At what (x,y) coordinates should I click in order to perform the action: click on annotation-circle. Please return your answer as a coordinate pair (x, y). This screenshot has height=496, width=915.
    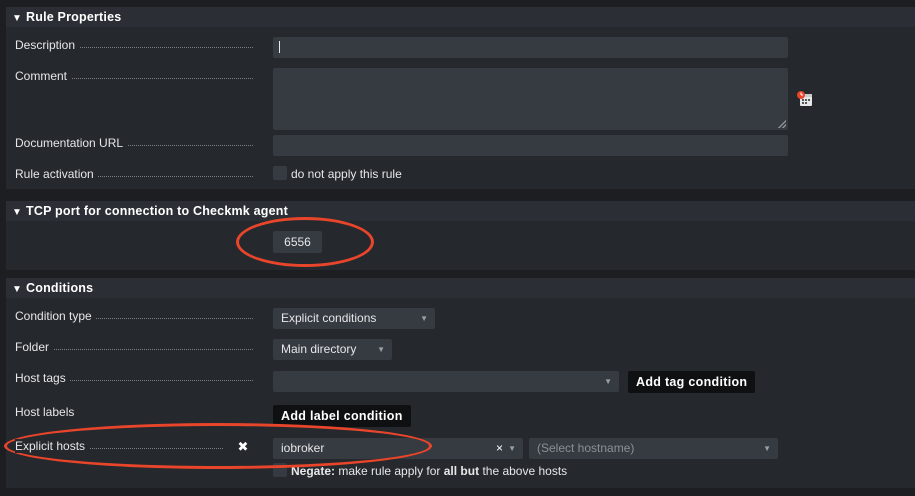
    Looking at the image, I should click on (305, 242).